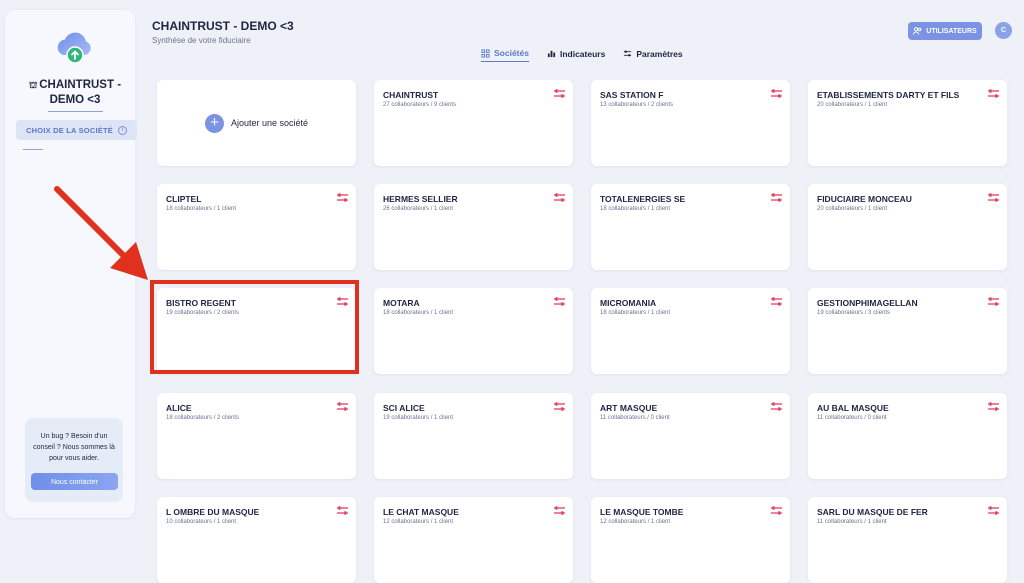 The width and height of the screenshot is (1024, 583). Describe the element at coordinates (629, 408) in the screenshot. I see `company-name: ART MASQUE` at that location.